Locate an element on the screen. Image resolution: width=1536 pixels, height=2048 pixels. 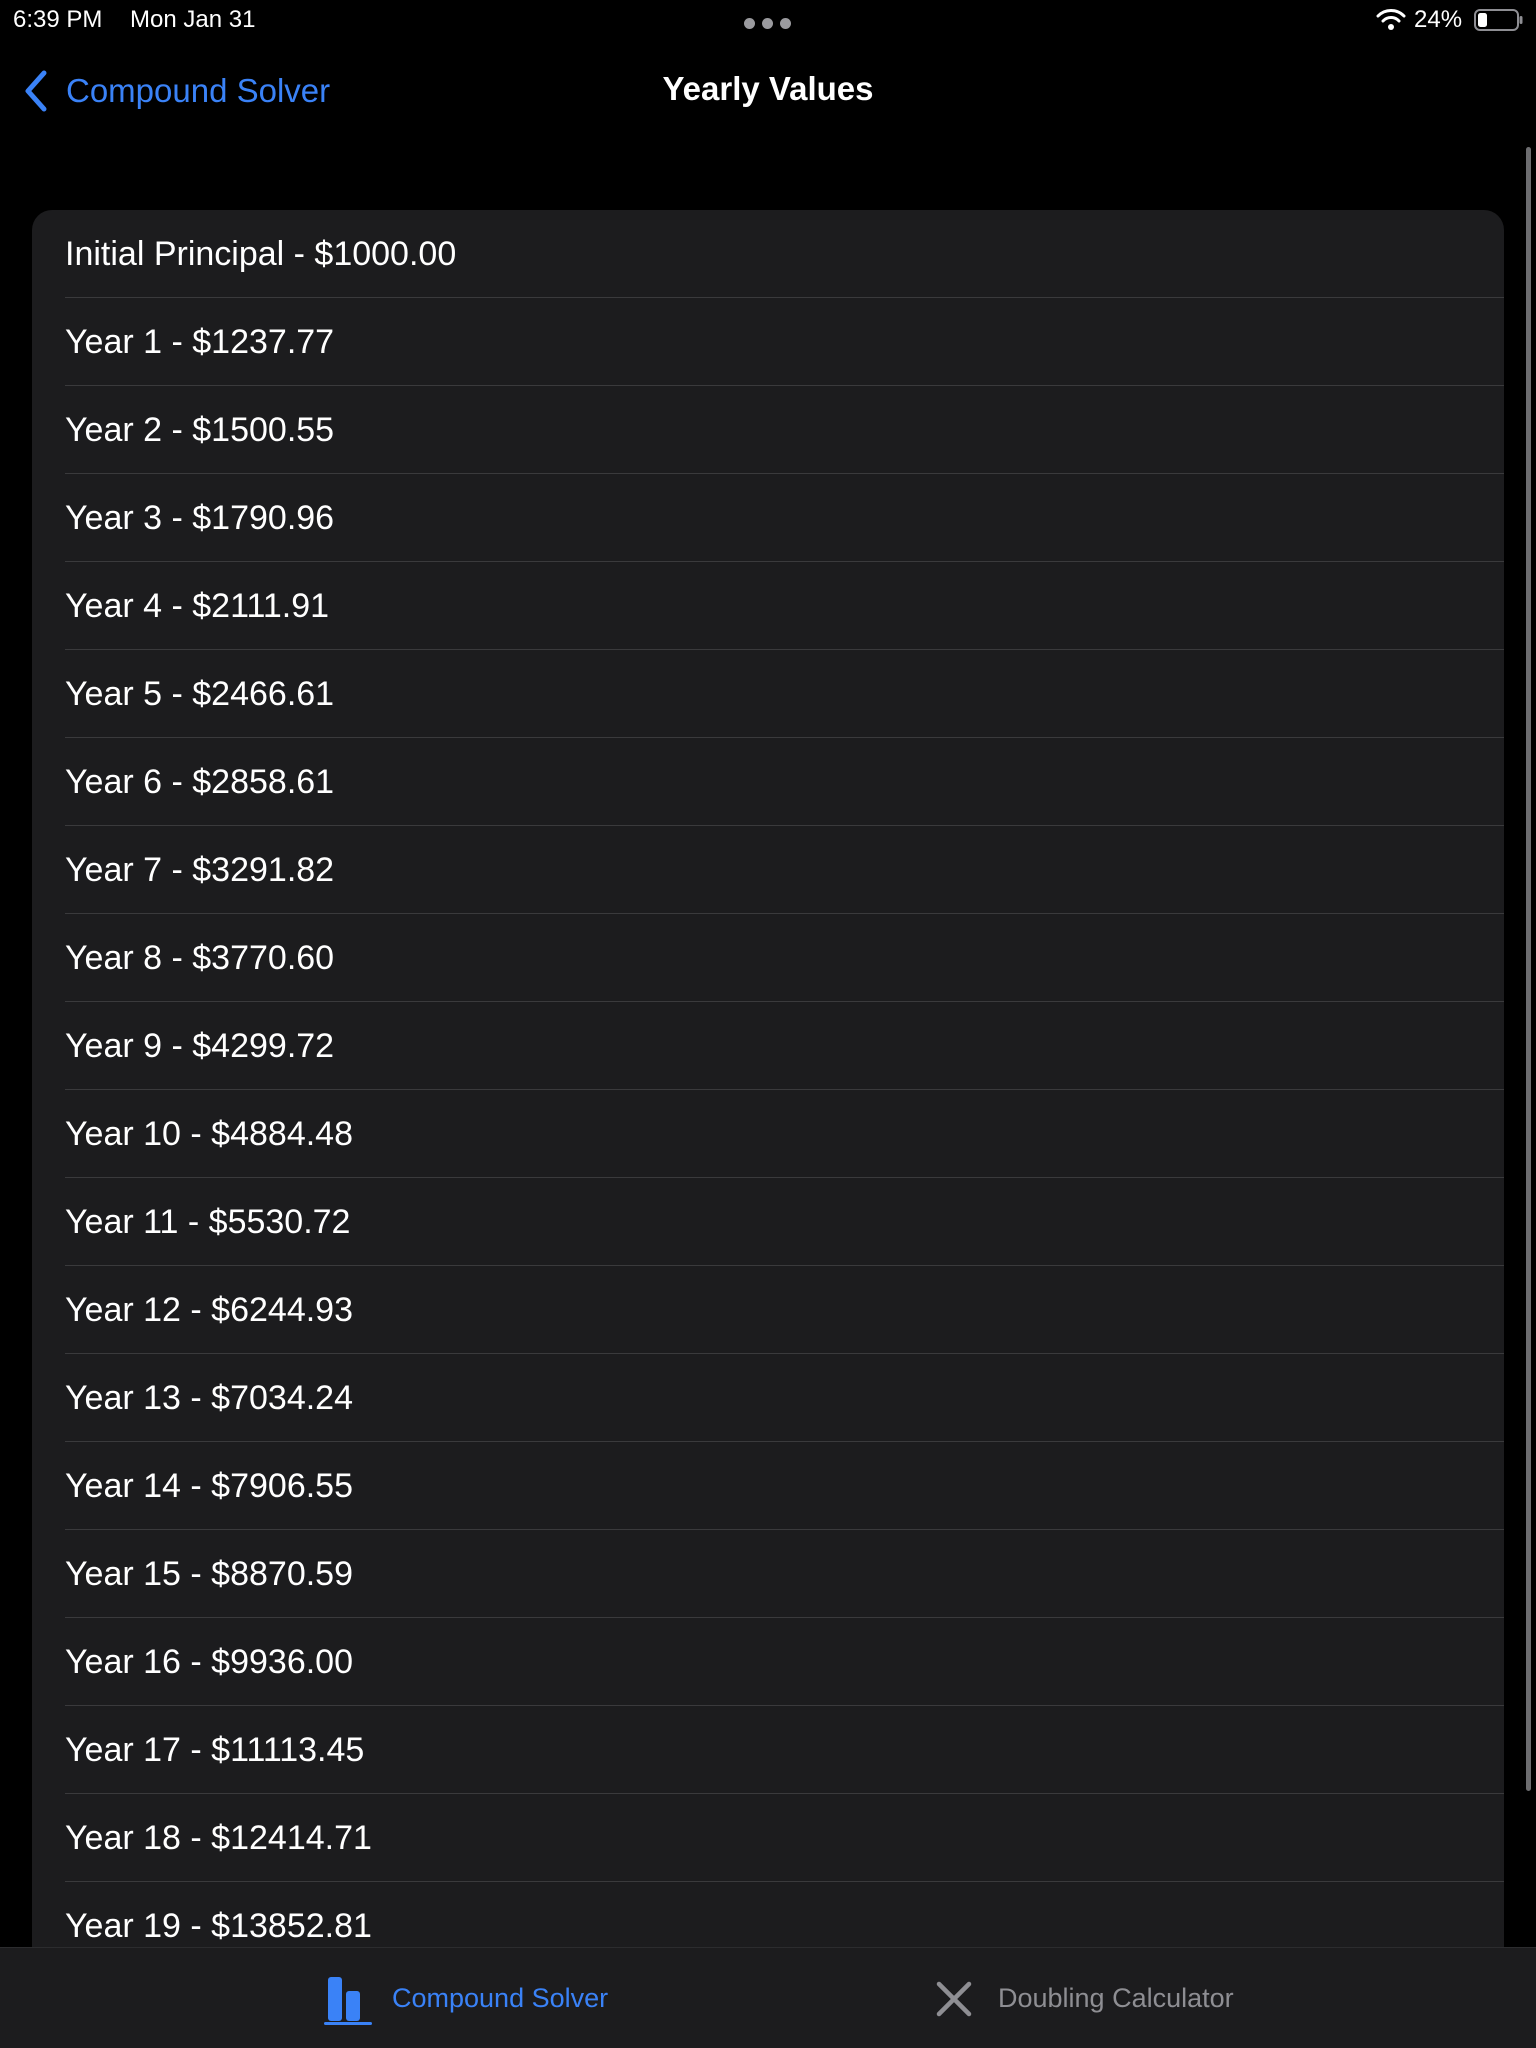
multitasking-dots-icon is located at coordinates (768, 24).